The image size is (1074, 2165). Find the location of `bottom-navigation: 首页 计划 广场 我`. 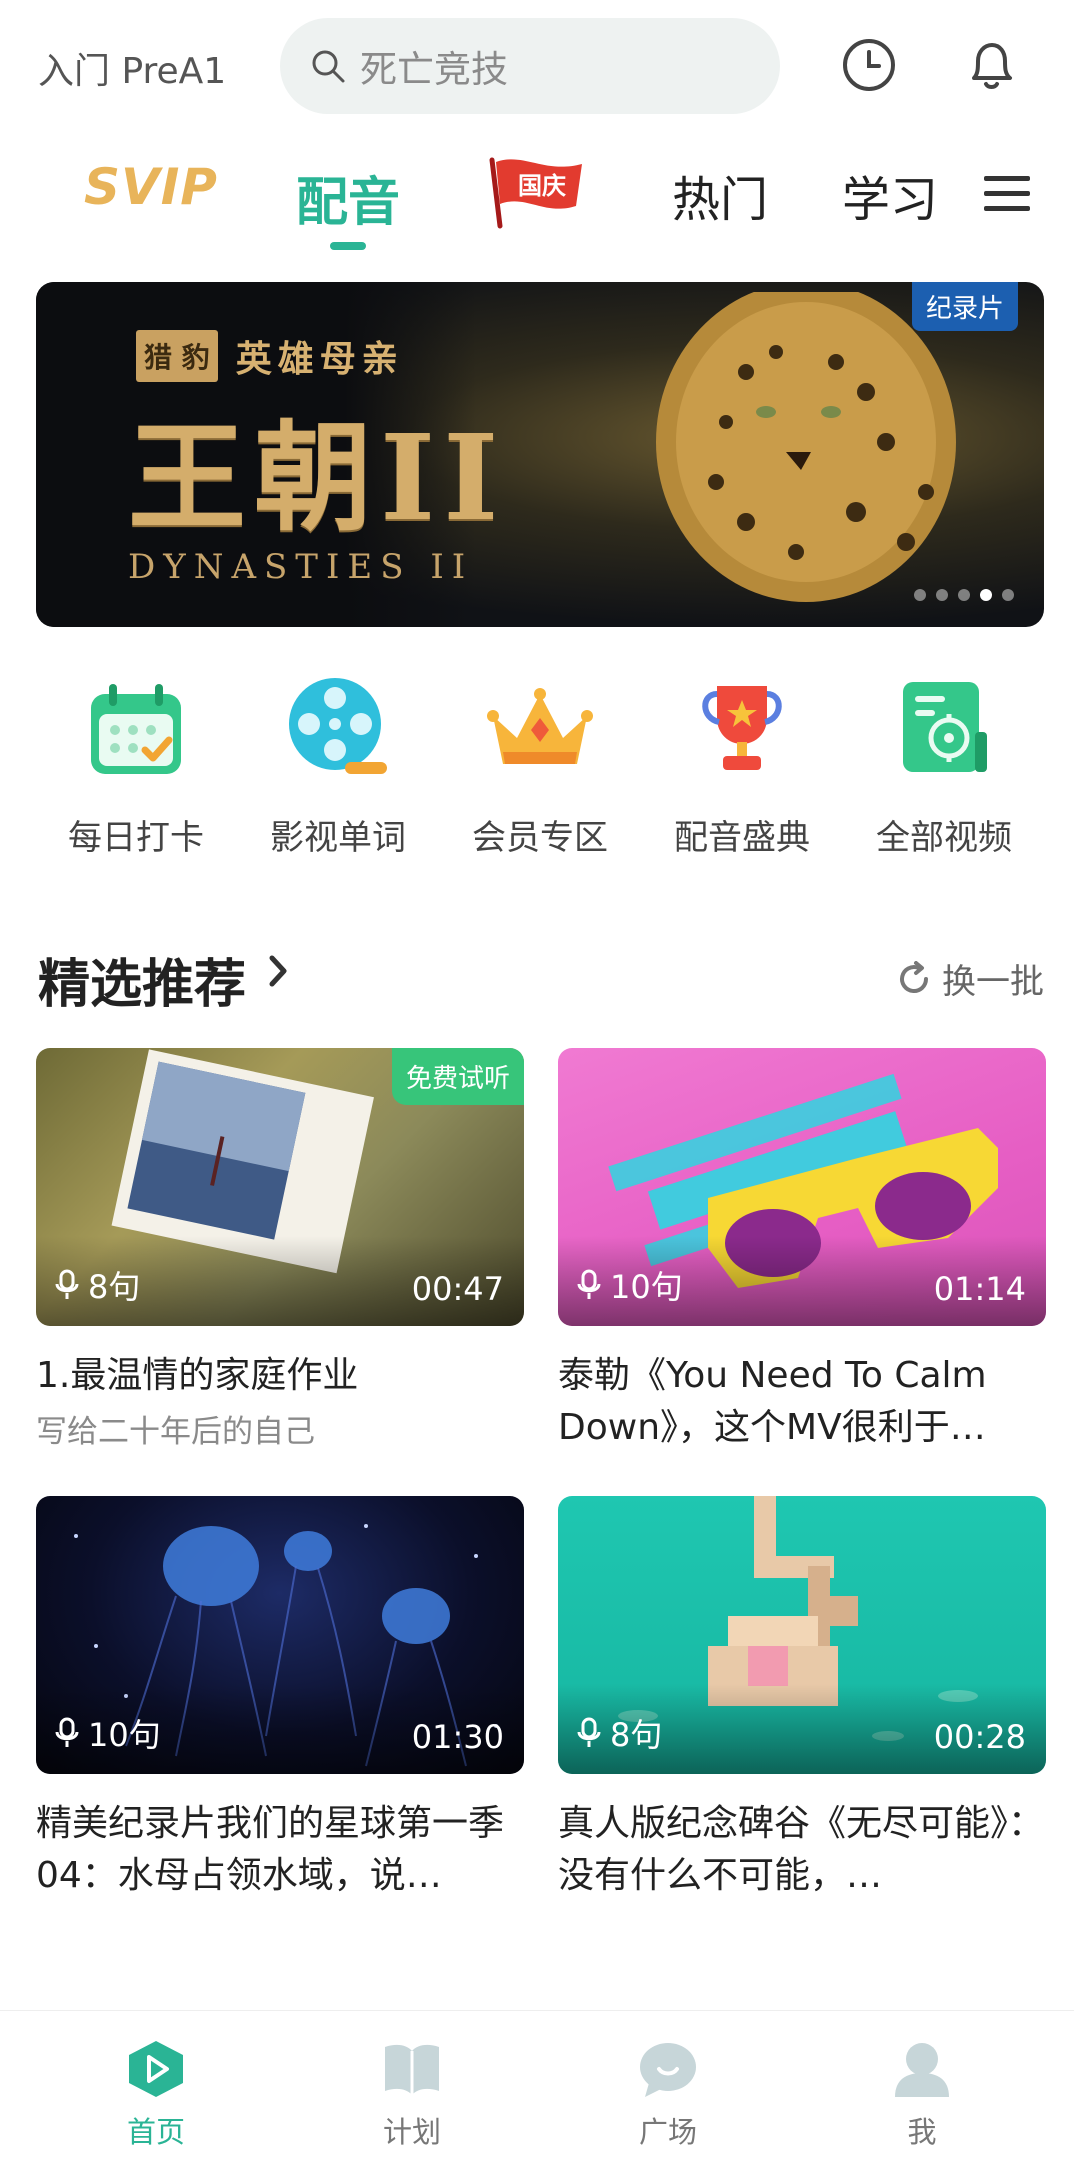

bottom-navigation: 首页 计划 广场 我 is located at coordinates (537, 2087).